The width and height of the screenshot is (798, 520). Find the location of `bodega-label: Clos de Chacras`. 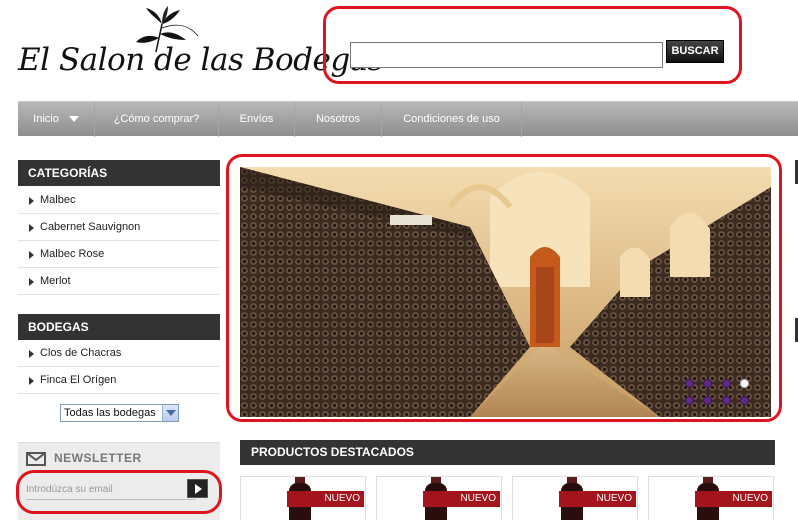

bodega-label: Clos de Chacras is located at coordinates (81, 353).